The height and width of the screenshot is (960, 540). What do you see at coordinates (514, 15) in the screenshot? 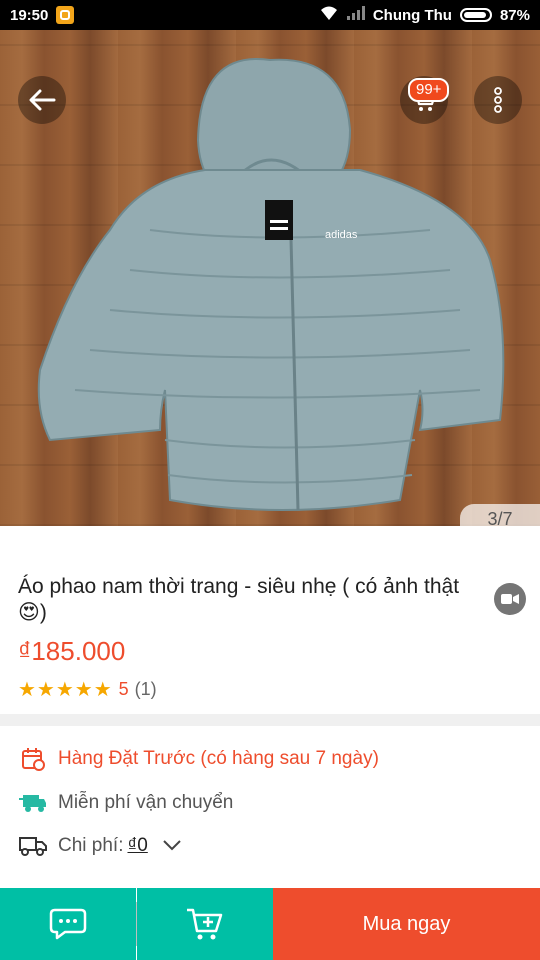
I see `battery-percent: 87%` at bounding box center [514, 15].